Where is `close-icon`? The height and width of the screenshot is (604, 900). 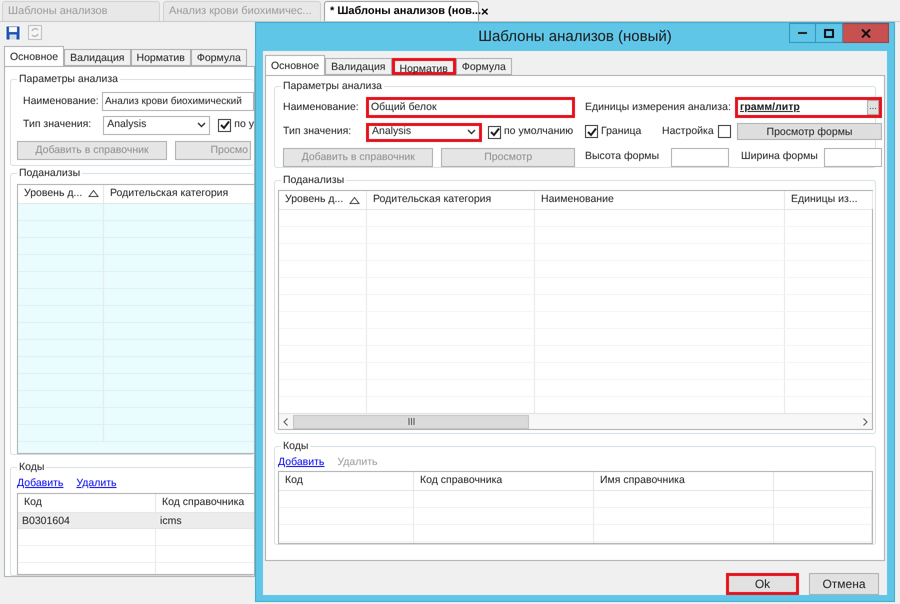
close-icon is located at coordinates (865, 33).